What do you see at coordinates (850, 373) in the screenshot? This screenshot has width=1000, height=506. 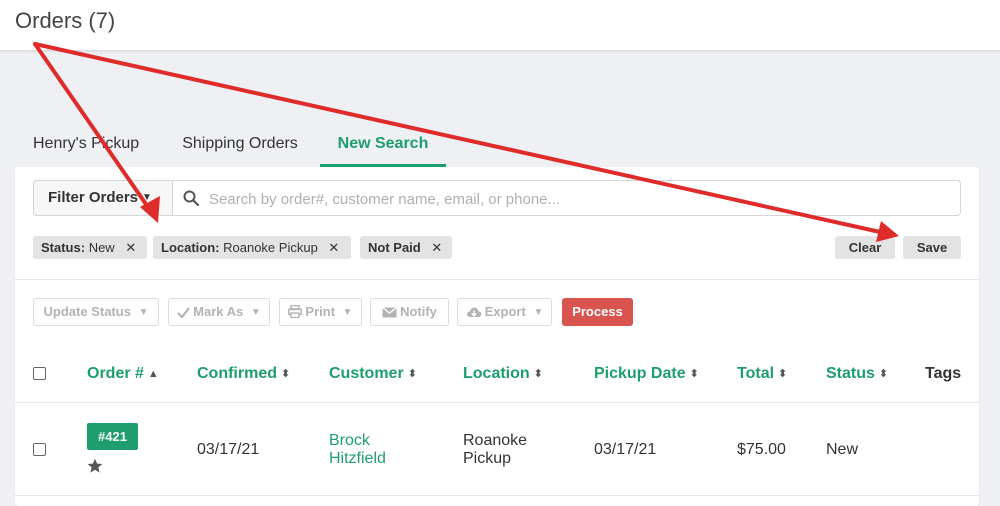 I see `column-label: Status` at bounding box center [850, 373].